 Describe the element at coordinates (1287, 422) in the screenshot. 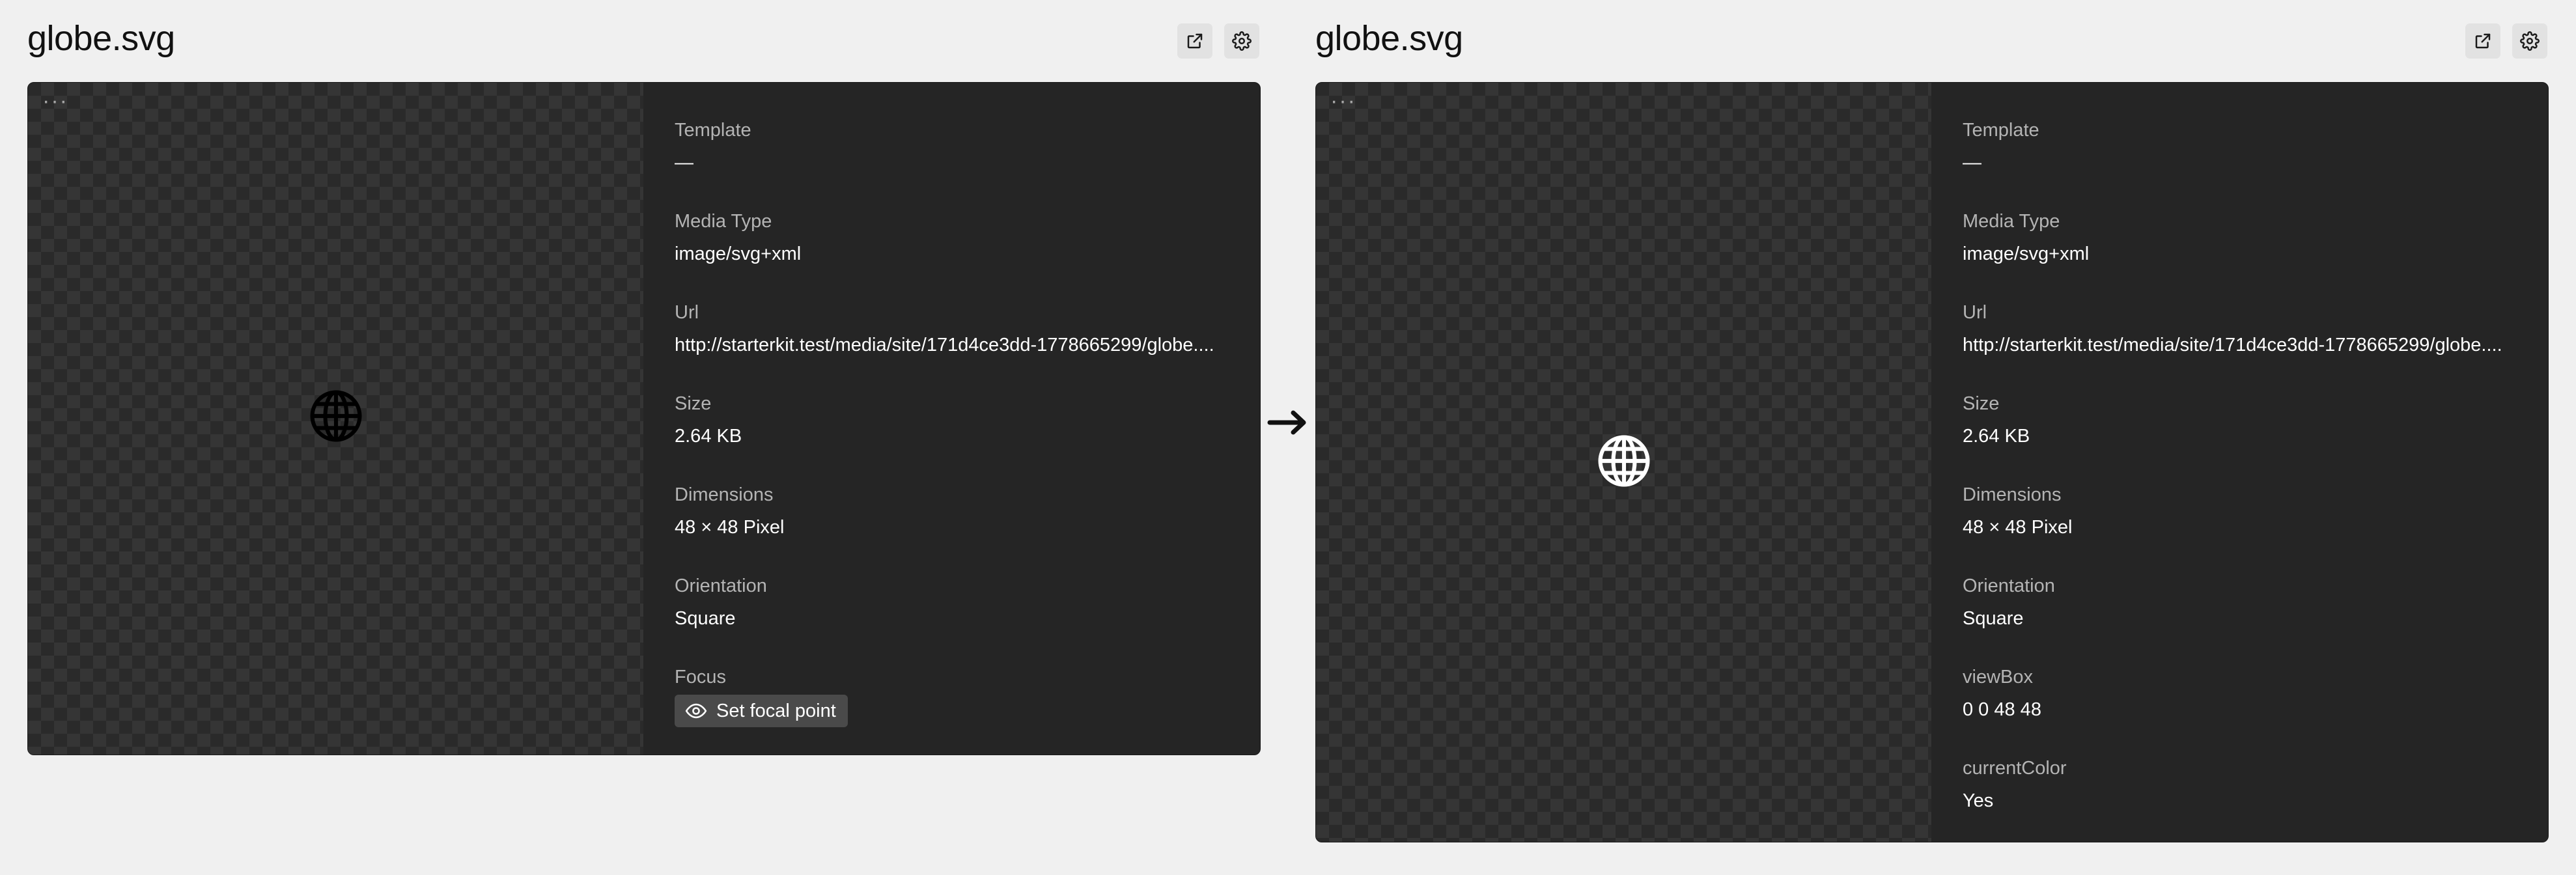

I see `arrow-right-icon` at that location.